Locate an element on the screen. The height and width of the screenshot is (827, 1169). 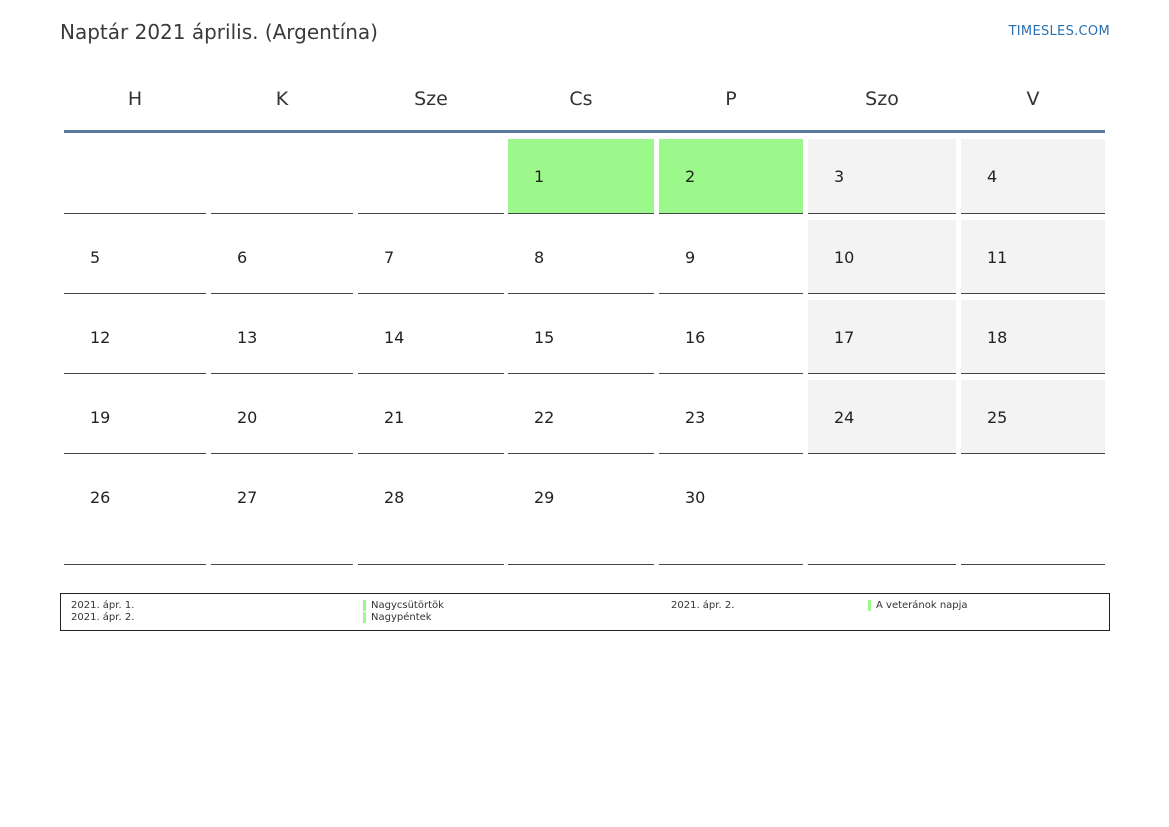
day-cell: 25 is located at coordinates (1033, 417).